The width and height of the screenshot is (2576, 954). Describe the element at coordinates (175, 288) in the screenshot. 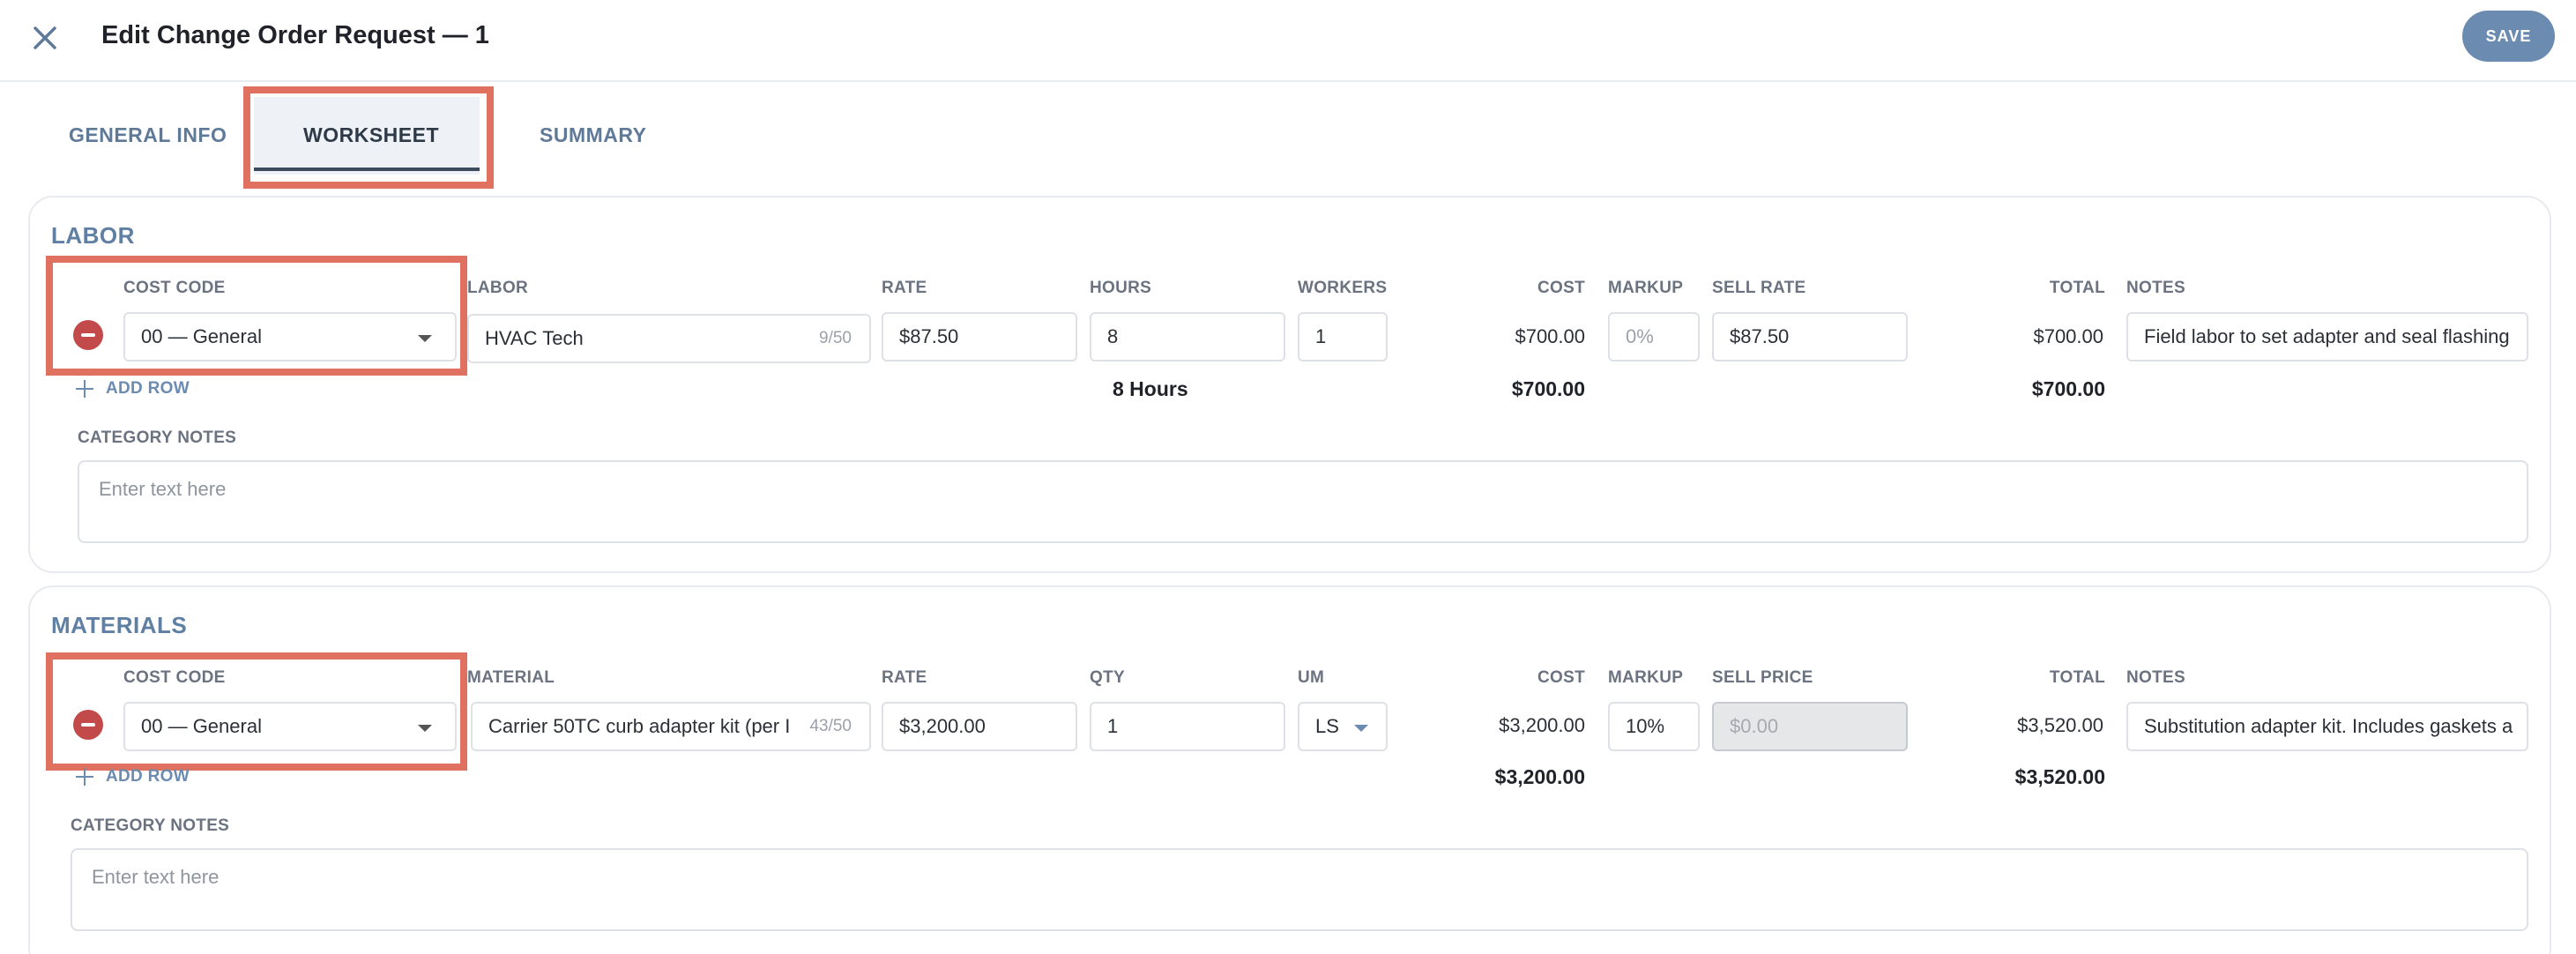

I see `labor-col-cost-code: COST CODE` at that location.